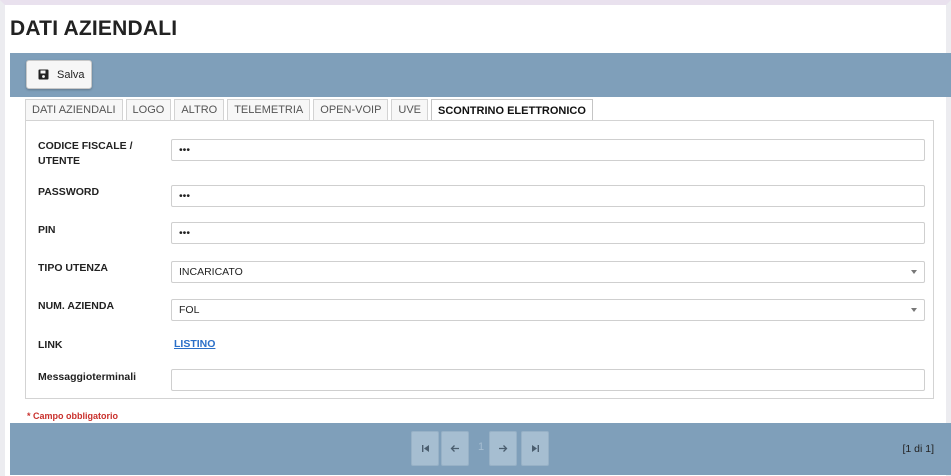 This screenshot has width=951, height=476. What do you see at coordinates (71, 74) in the screenshot?
I see `save-button-label: Salva` at bounding box center [71, 74].